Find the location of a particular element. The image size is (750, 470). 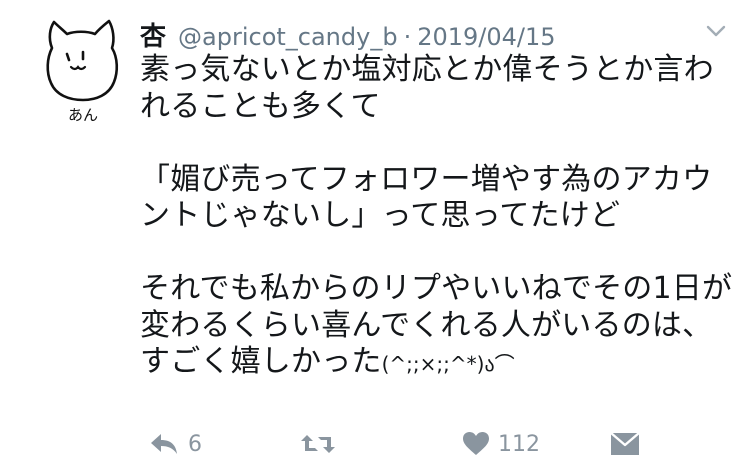

avatar: あん is located at coordinates (83, 68).